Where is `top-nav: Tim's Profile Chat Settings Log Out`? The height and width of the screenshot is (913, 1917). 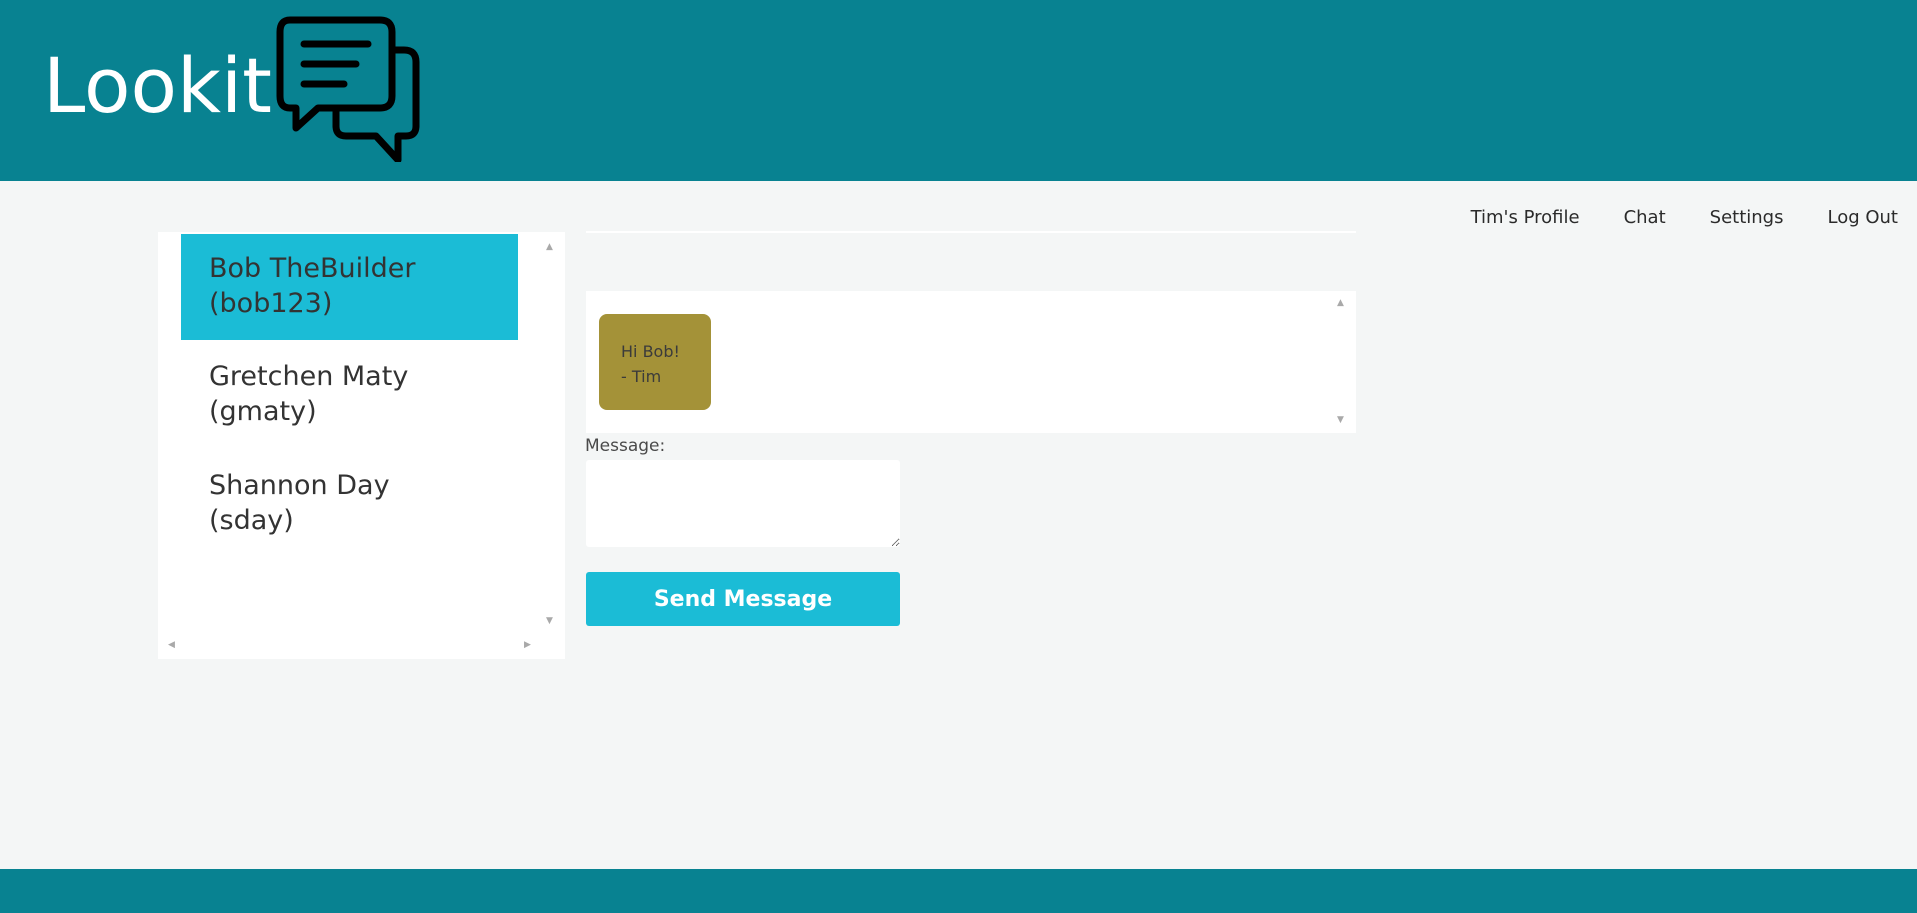
top-nav: Tim's Profile Chat Settings Log Out is located at coordinates (1662, 218).